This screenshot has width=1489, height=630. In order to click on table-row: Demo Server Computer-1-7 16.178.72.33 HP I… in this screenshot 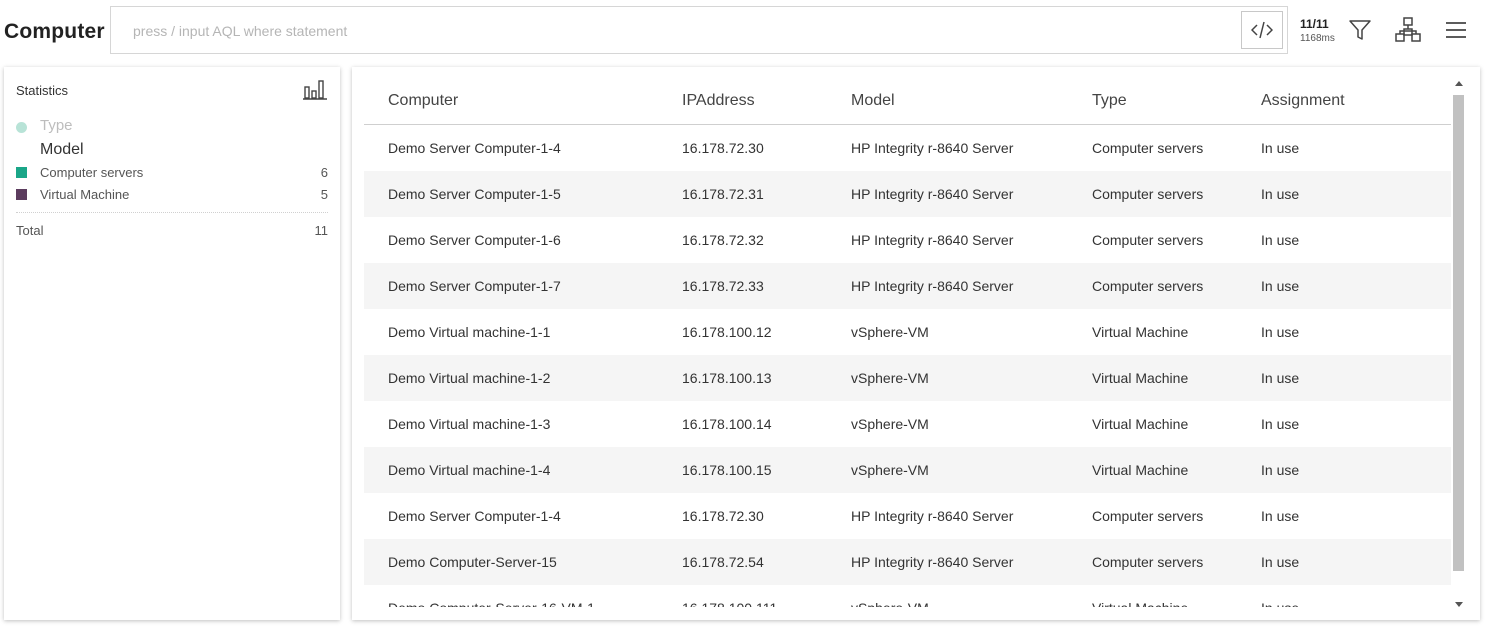, I will do `click(907, 286)`.